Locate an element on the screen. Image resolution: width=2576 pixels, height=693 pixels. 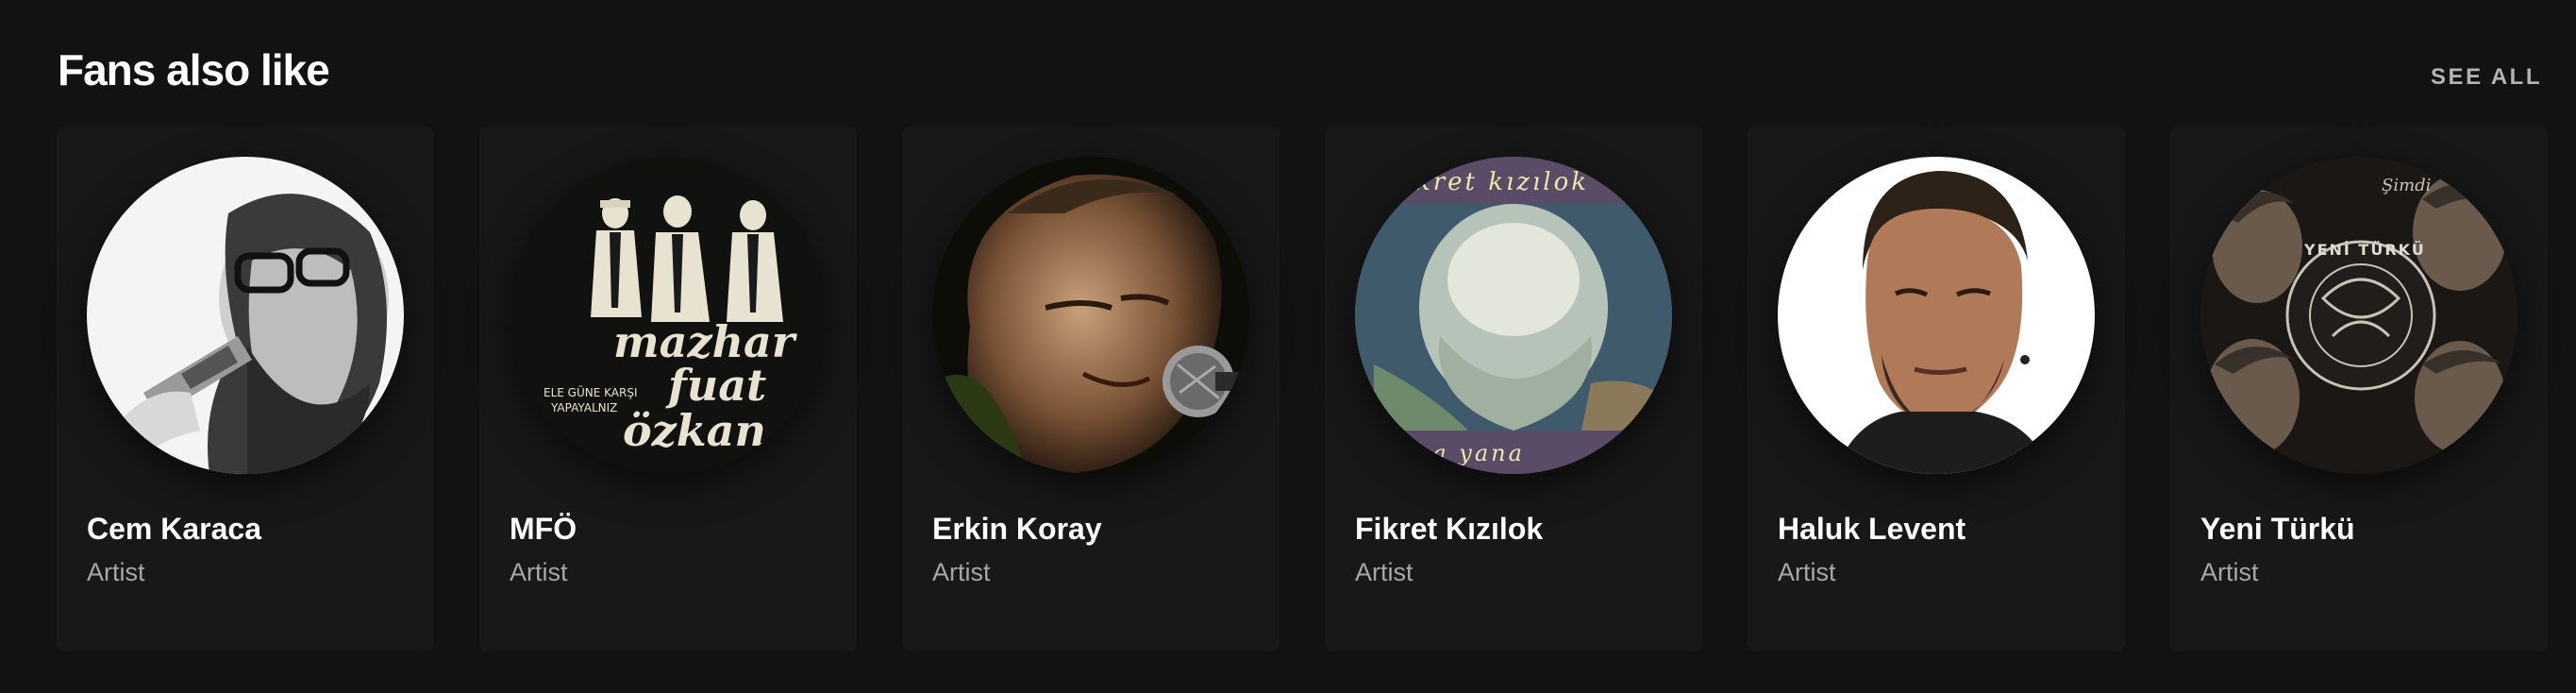
cover-text-line: YENİ TÜRKÜ is located at coordinates (2364, 250).